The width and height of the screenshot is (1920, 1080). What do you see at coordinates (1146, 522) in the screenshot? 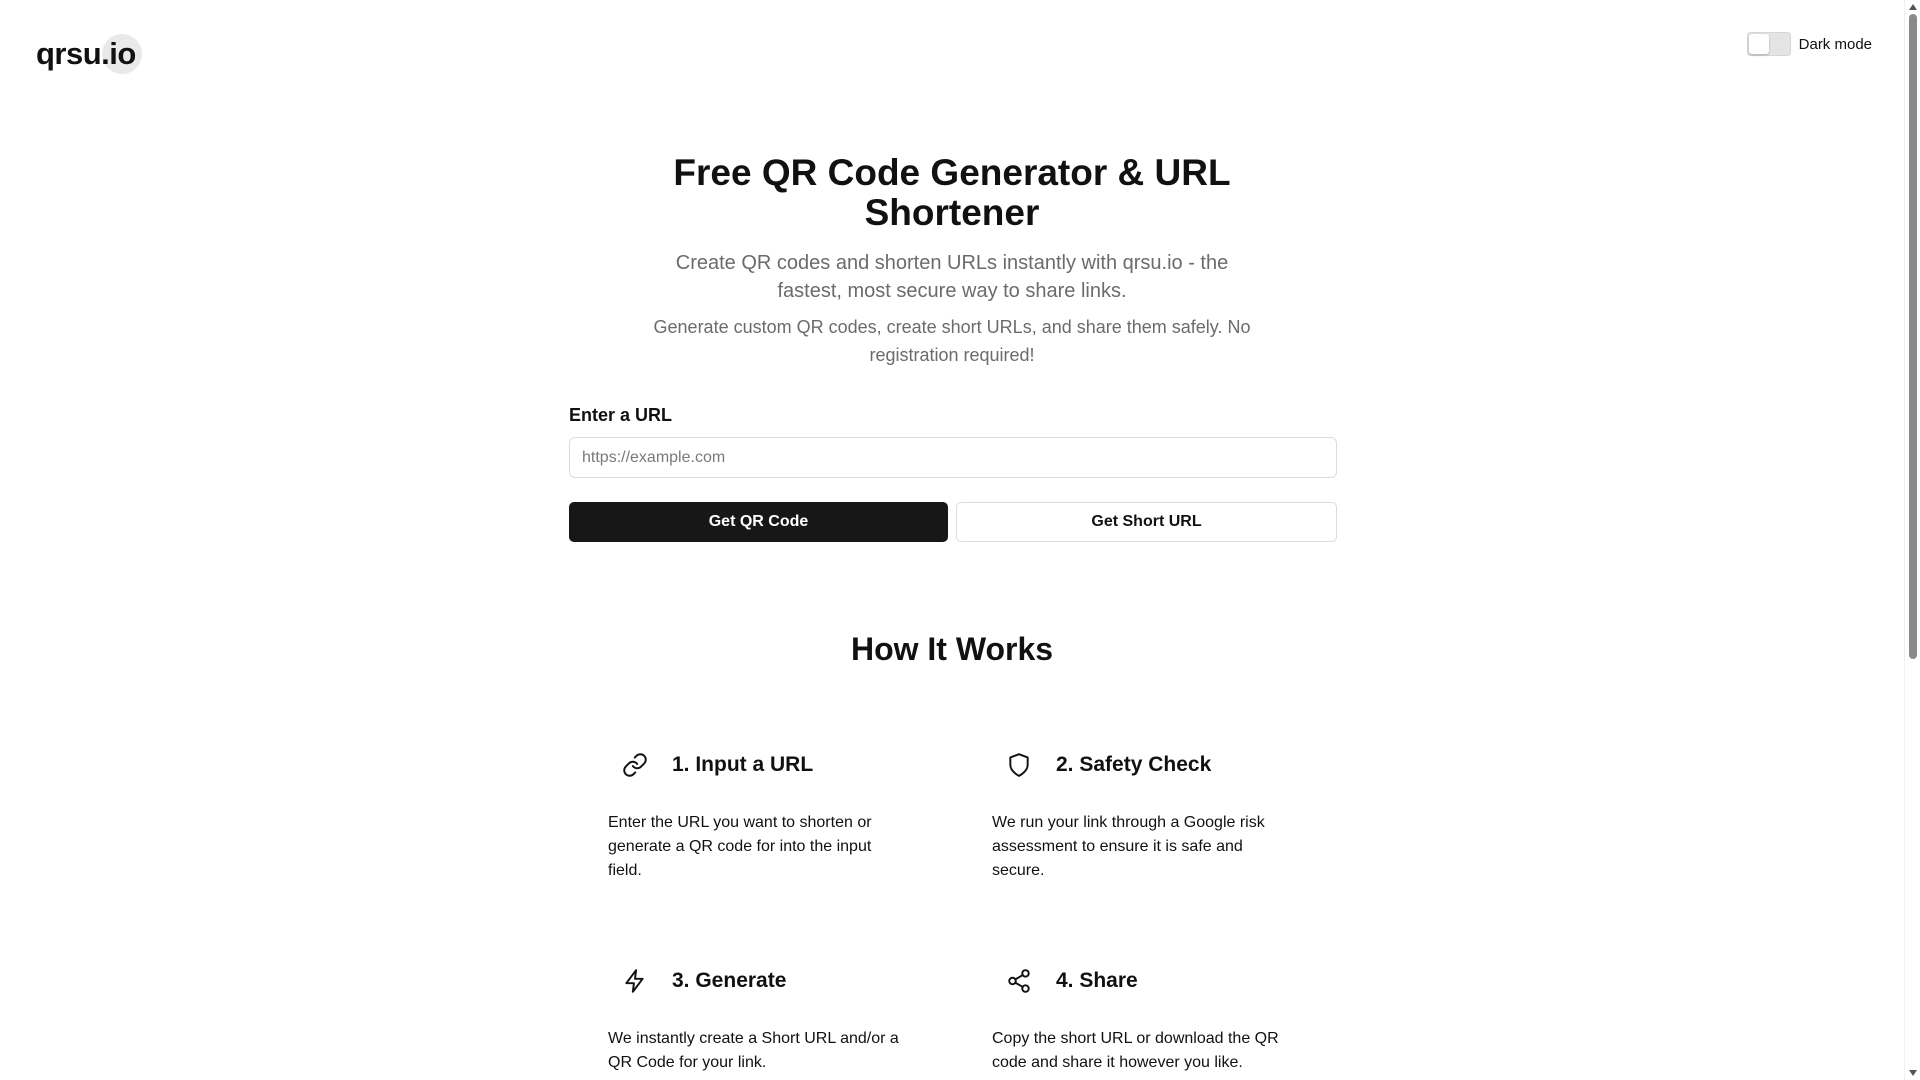
I see `get-short-url-button: Get Short URL` at bounding box center [1146, 522].